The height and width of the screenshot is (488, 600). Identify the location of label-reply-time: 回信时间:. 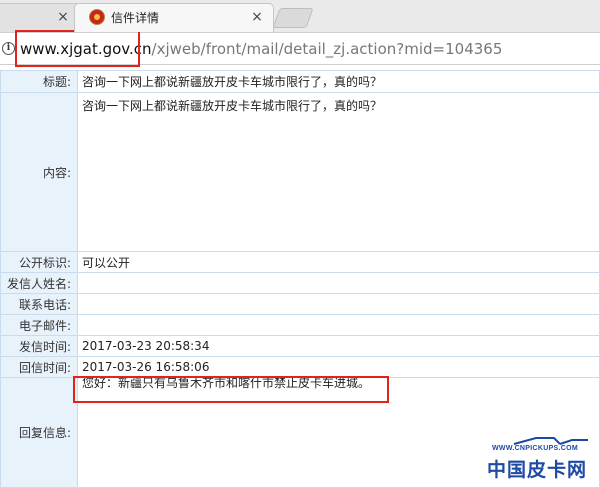
(39, 367).